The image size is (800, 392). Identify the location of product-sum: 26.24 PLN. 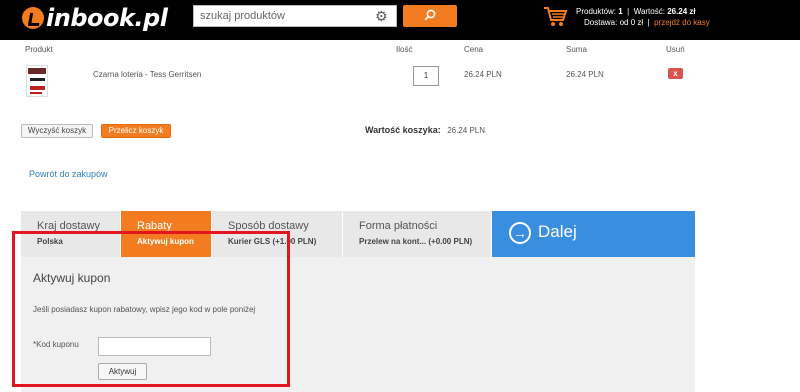
(585, 74).